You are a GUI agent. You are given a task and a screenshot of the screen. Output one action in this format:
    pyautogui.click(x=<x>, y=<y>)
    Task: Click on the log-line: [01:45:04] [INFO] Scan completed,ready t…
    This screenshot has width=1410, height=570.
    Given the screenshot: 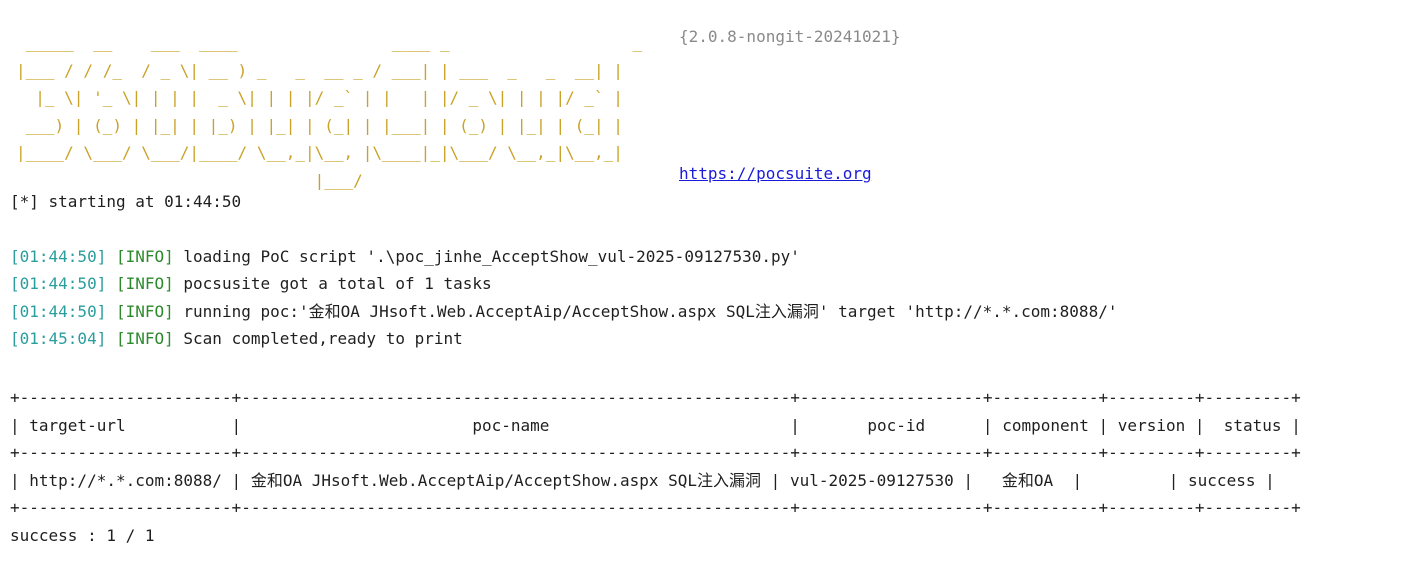 What is the action you would take?
    pyautogui.click(x=236, y=339)
    